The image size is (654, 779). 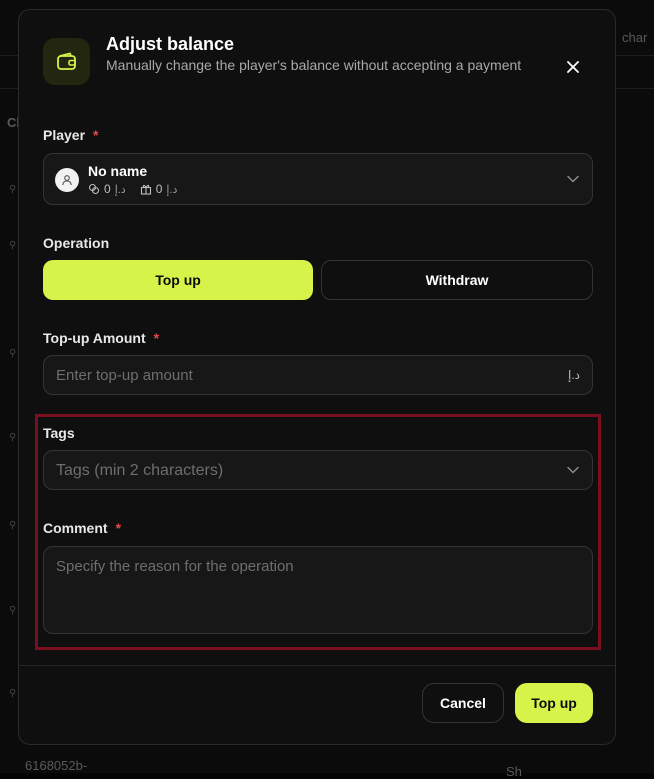 I want to click on close-icon, so click(x=573, y=67).